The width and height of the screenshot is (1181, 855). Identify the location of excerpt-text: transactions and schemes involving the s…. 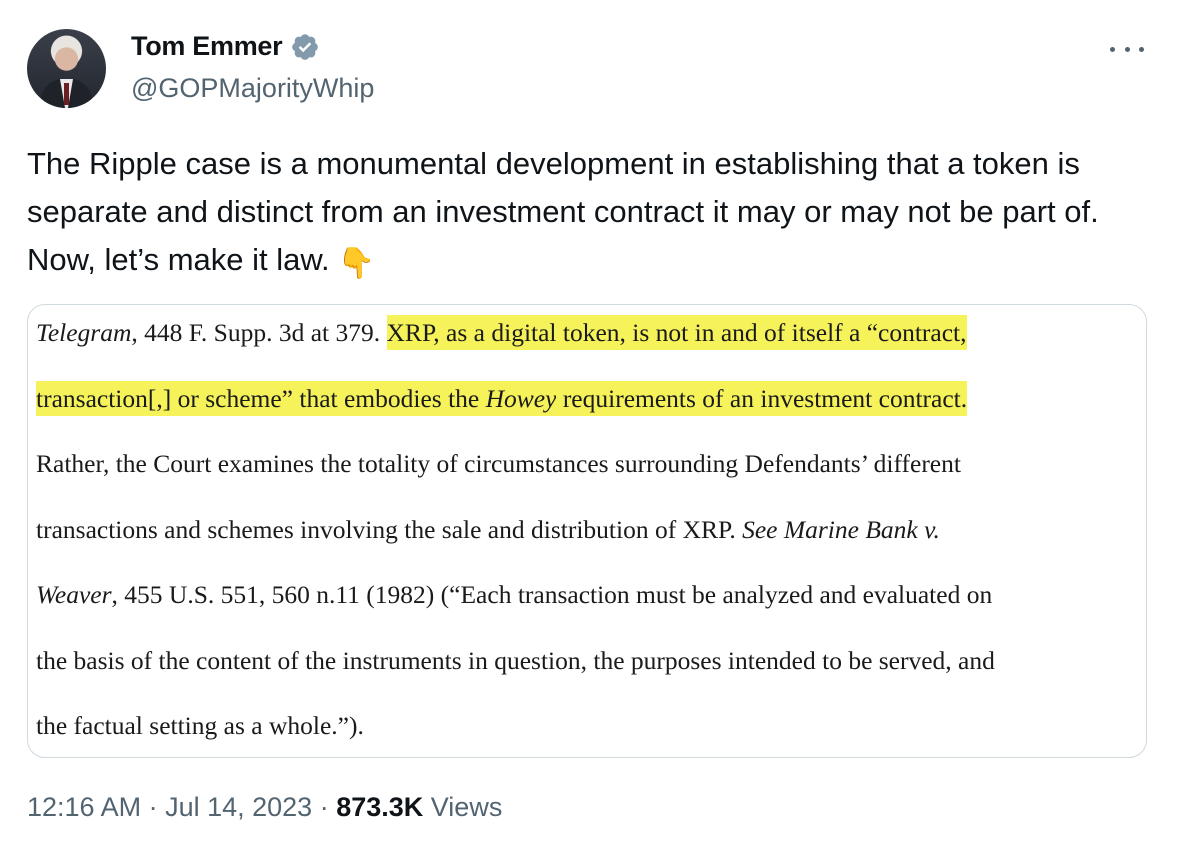
(389, 529).